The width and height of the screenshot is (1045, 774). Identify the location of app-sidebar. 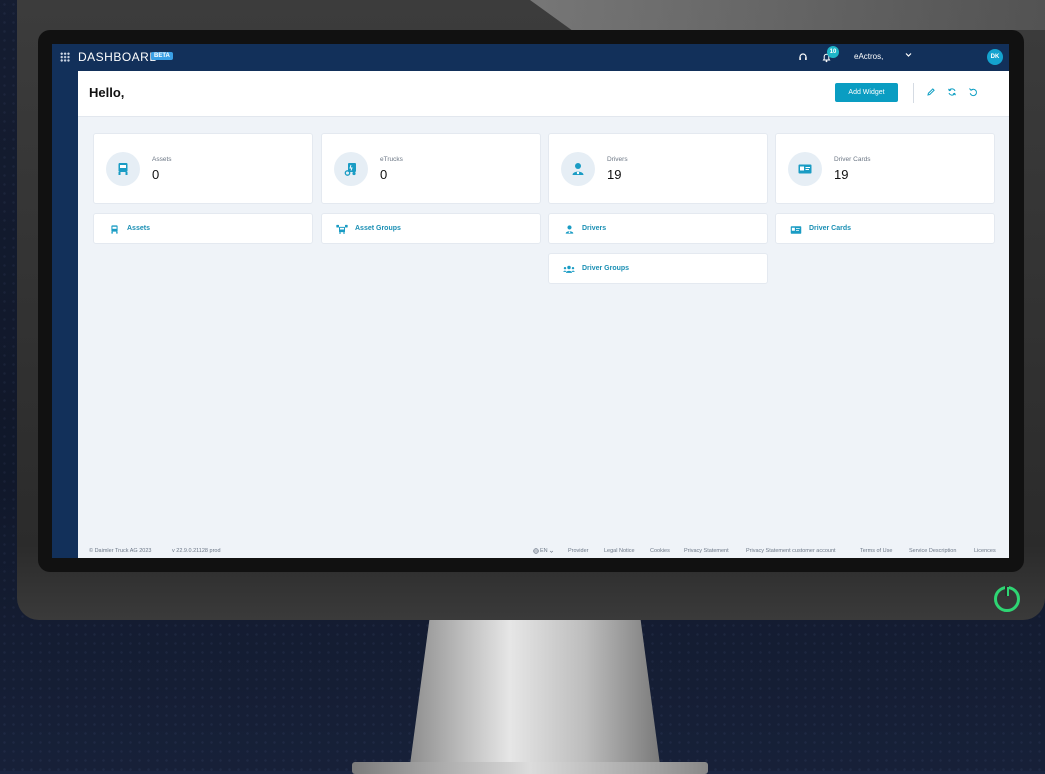
(65, 301).